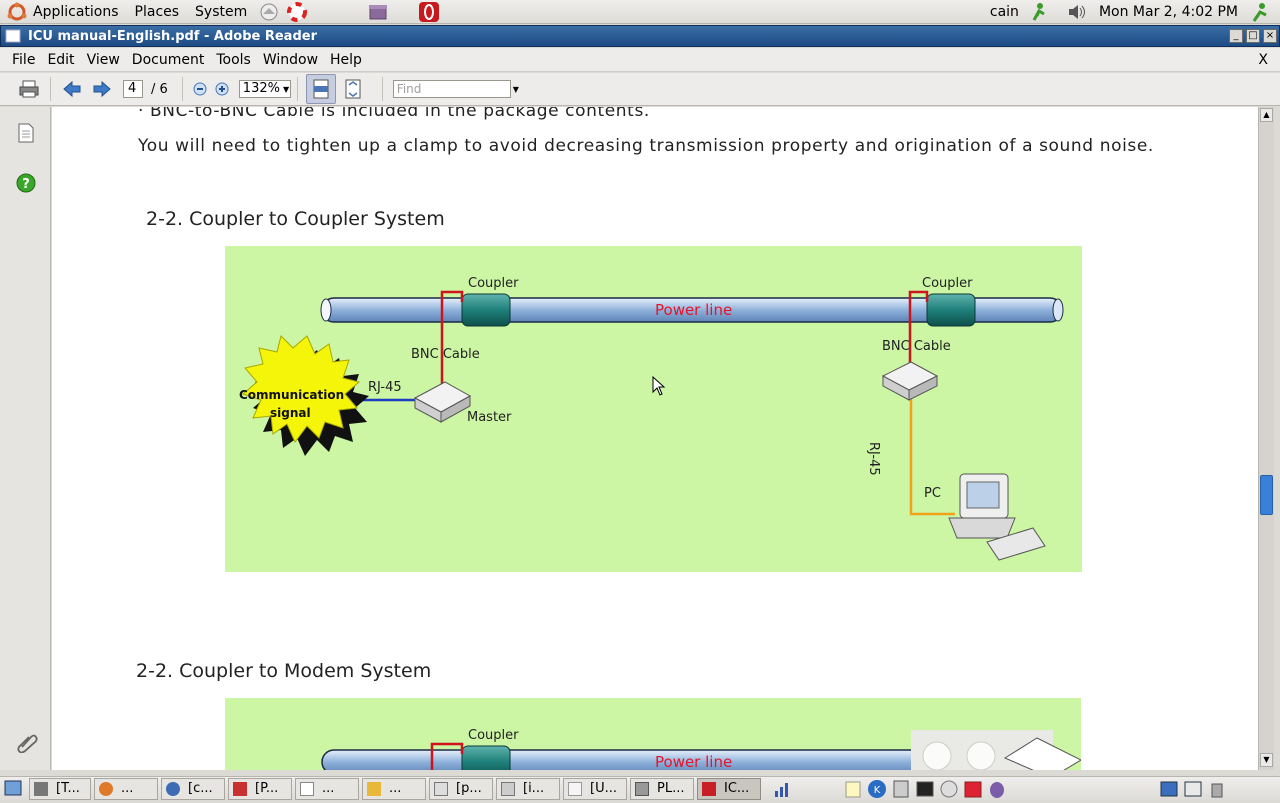 This screenshot has width=1280, height=803. Describe the element at coordinates (1266, 495) in the screenshot. I see `scrollbar-thumb` at that location.